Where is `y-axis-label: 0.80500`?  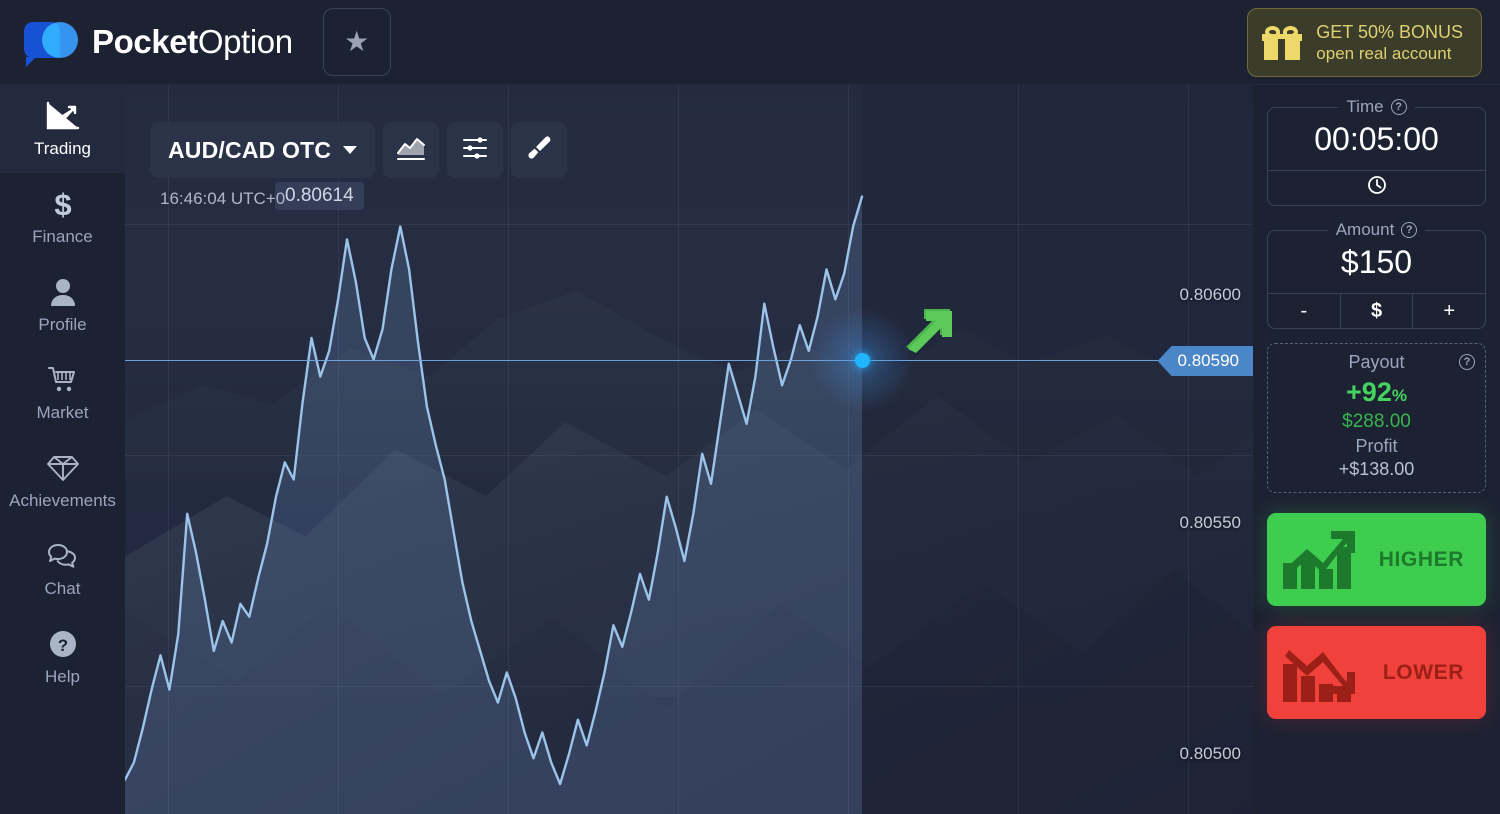
y-axis-label: 0.80500 is located at coordinates (1210, 753).